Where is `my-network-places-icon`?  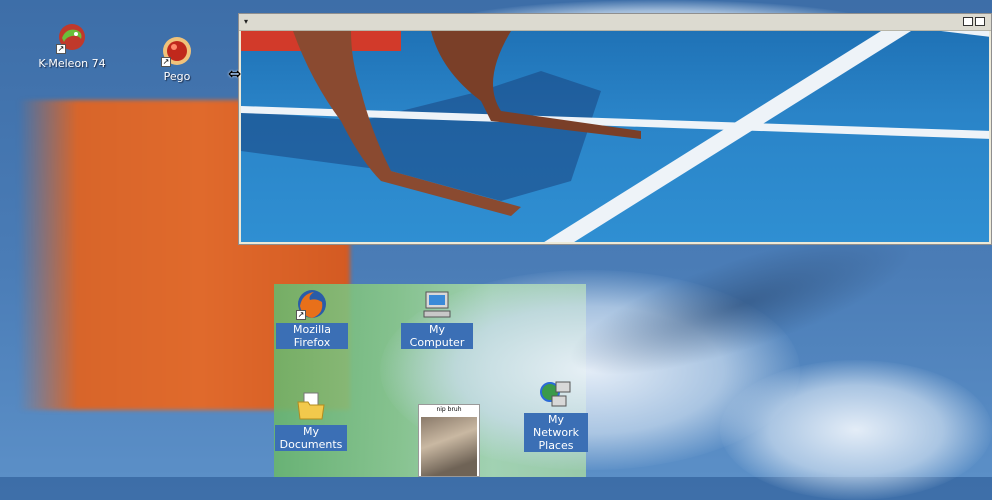 my-network-places-icon is located at coordinates (556, 394).